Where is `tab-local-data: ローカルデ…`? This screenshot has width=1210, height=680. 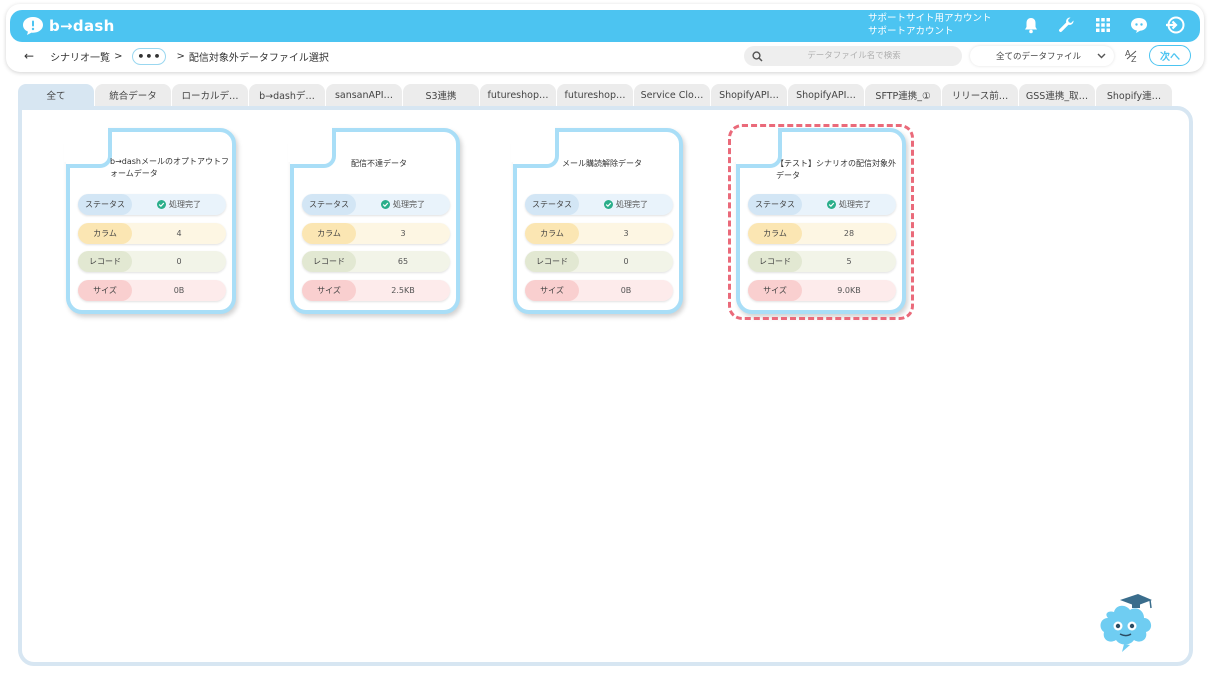
tab-local-data: ローカルデ… is located at coordinates (210, 95).